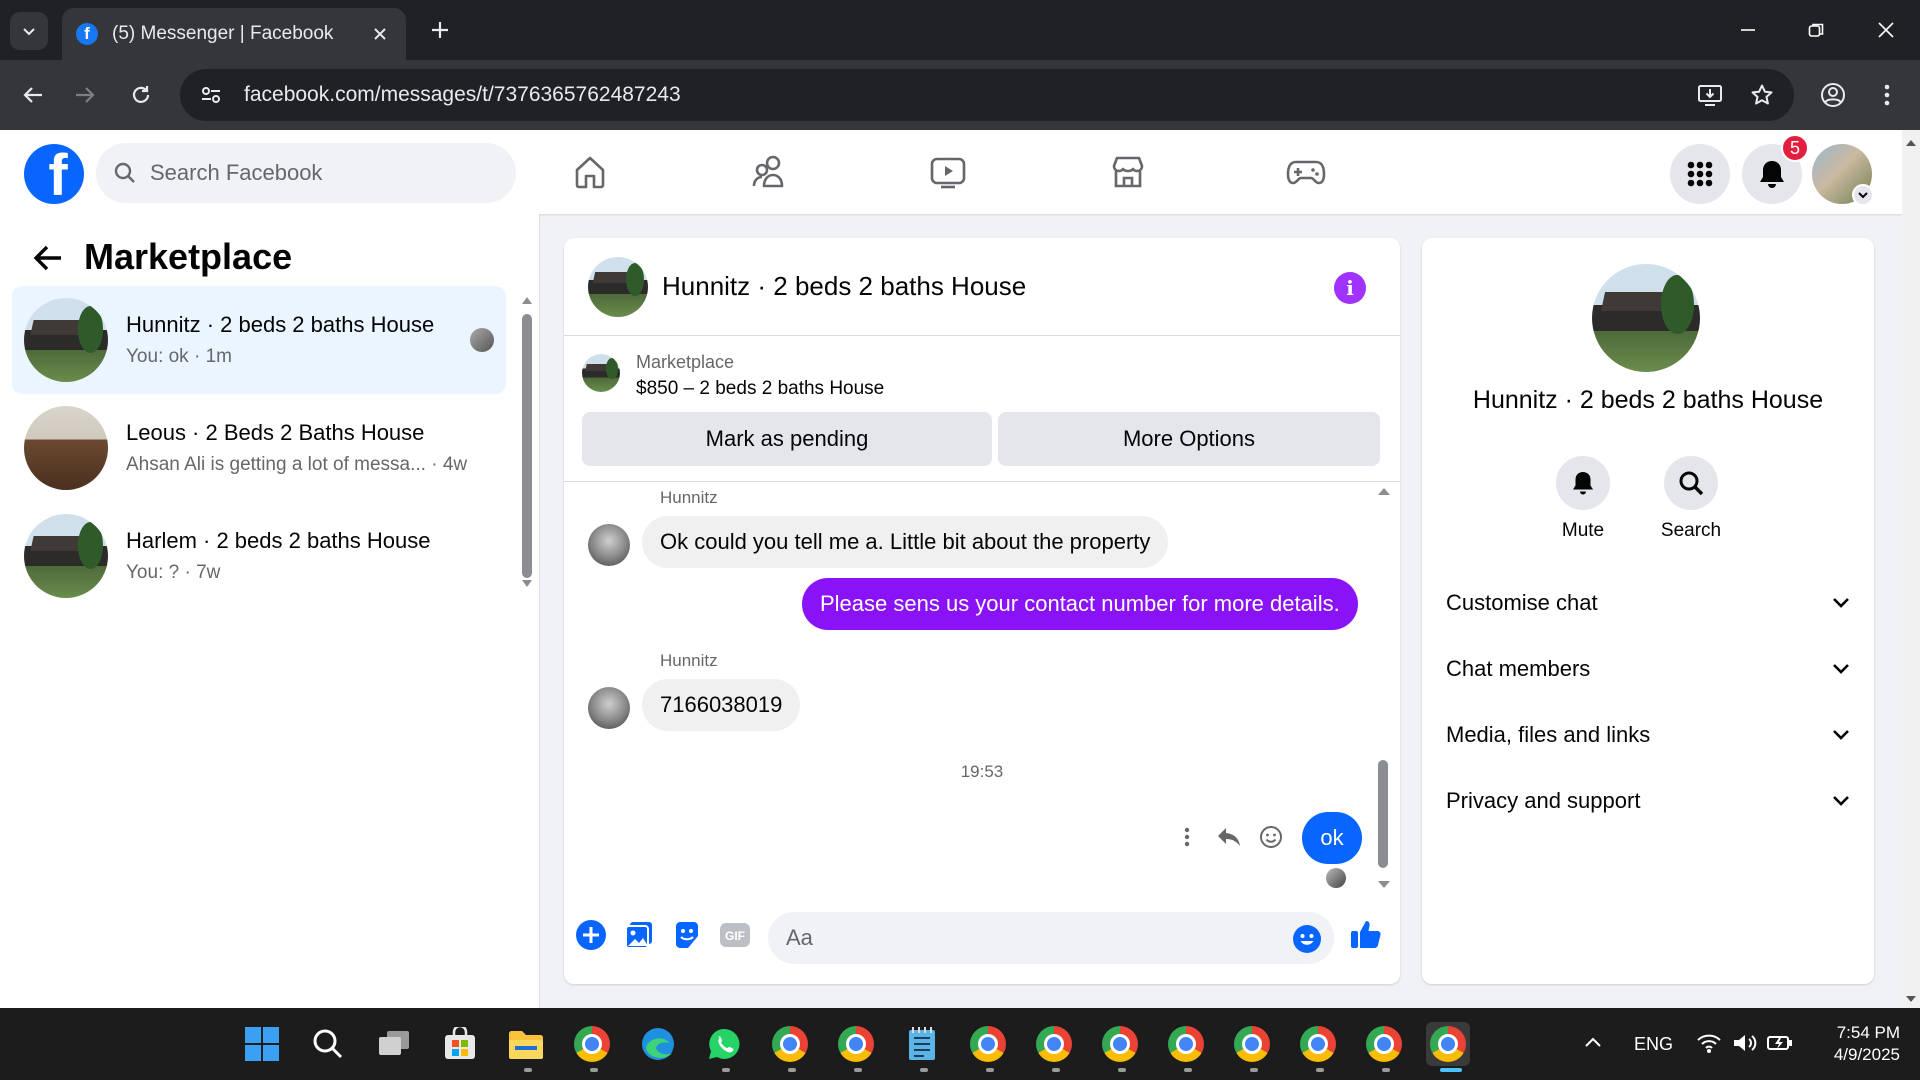 The height and width of the screenshot is (1080, 1920). Describe the element at coordinates (1911, 569) in the screenshot. I see `page-scrollbar` at that location.